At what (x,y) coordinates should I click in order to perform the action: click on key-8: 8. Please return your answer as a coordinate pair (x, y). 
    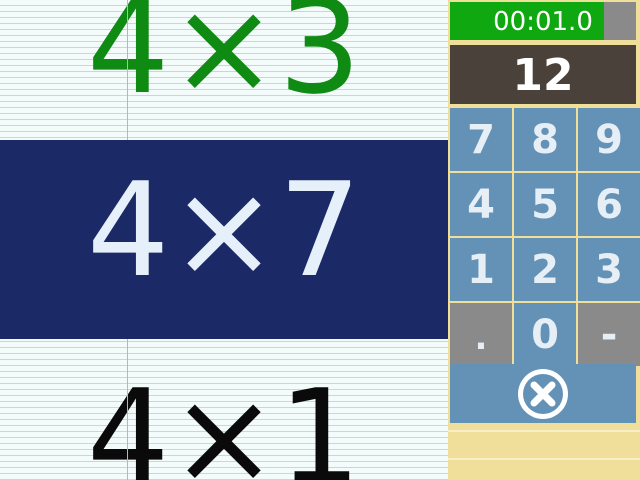
    Looking at the image, I should click on (545, 139).